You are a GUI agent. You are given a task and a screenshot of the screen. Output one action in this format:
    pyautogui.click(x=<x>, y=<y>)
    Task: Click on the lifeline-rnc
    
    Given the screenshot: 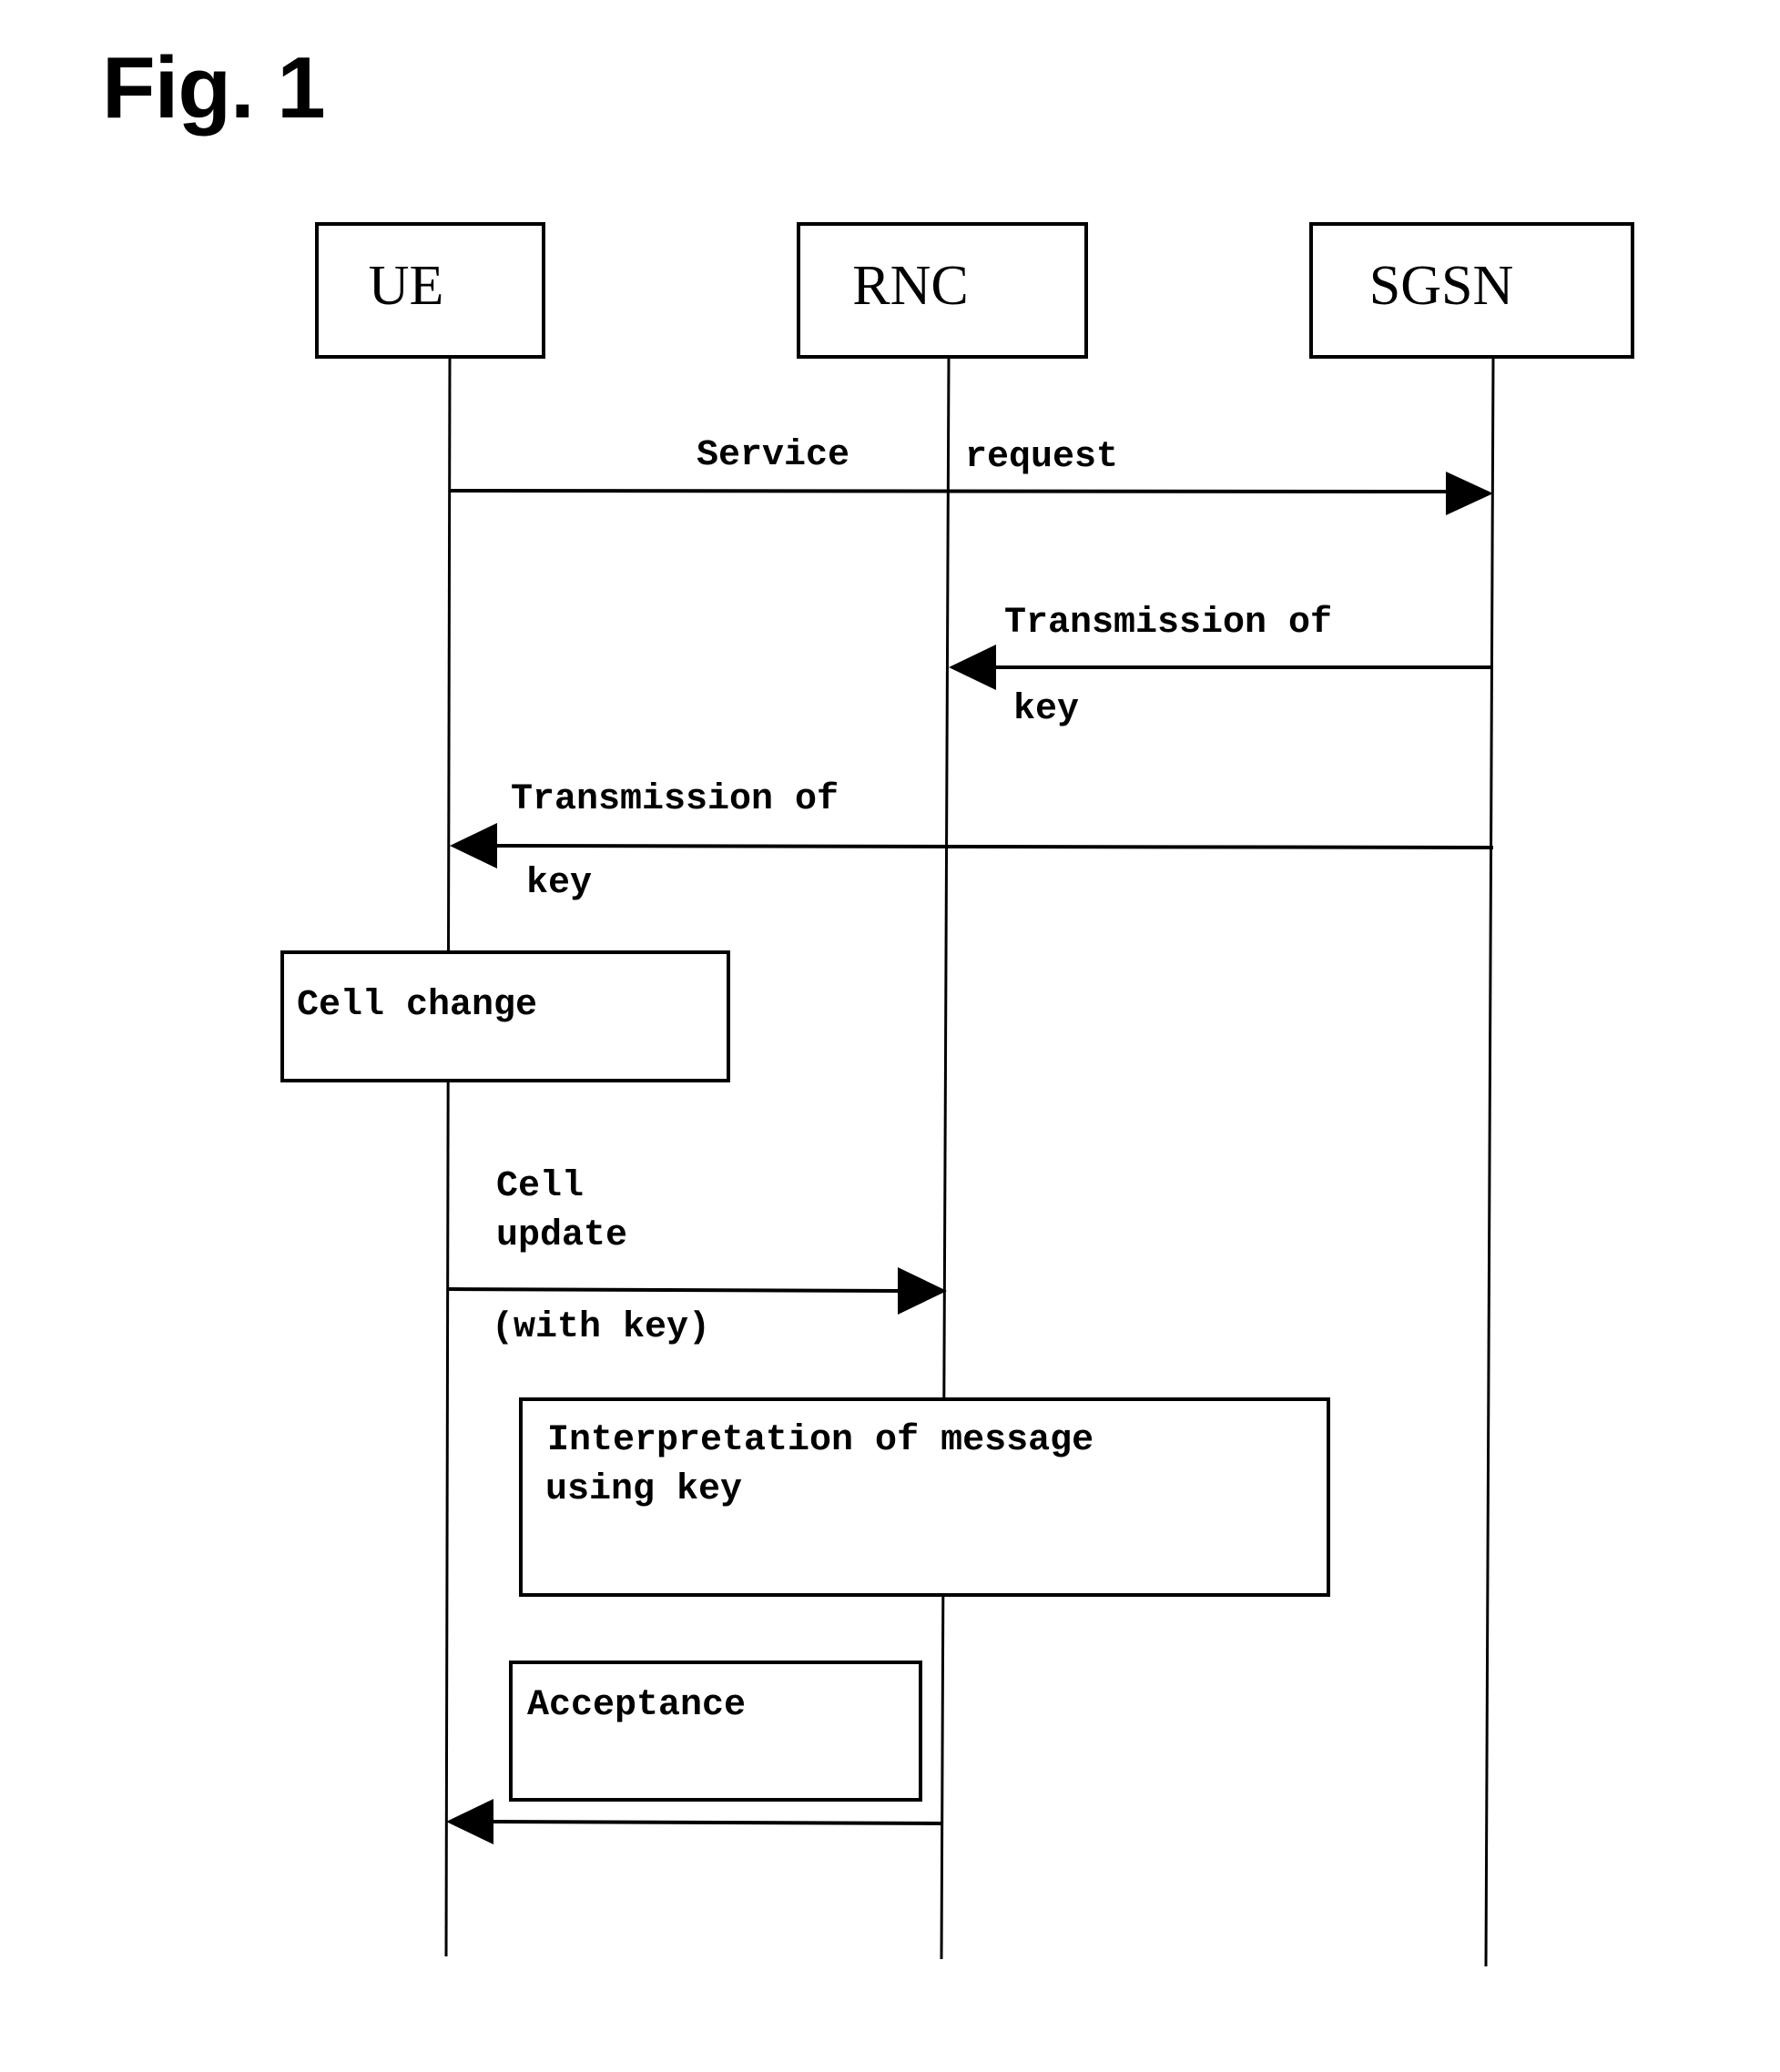 What is the action you would take?
    pyautogui.click(x=946, y=1158)
    